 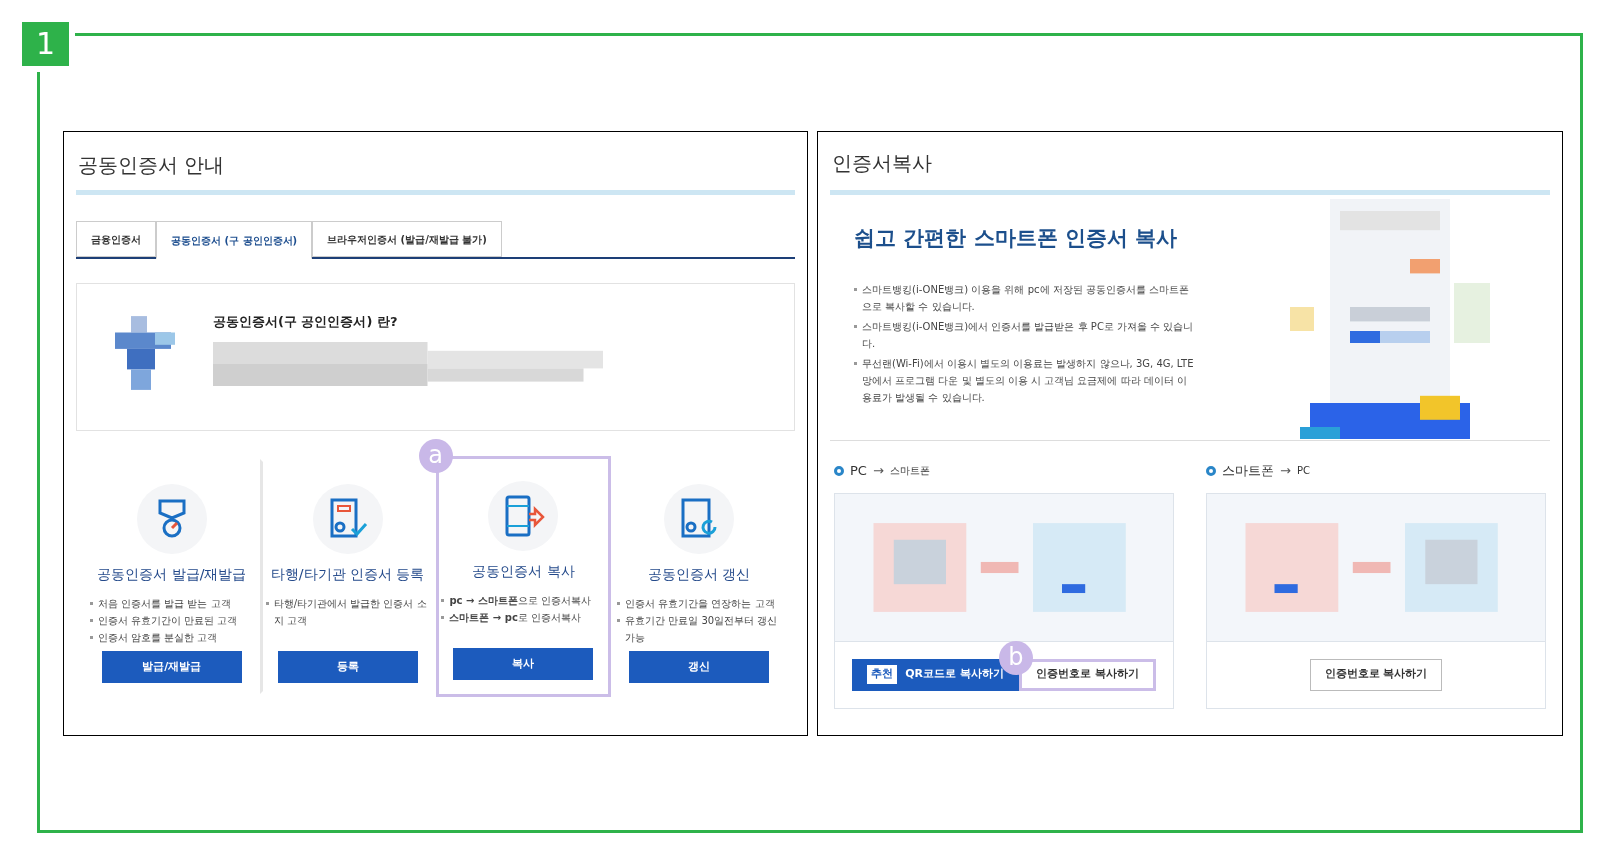 What do you see at coordinates (157, 638) in the screenshot?
I see `bullet-text: 인증서 암호를 분실한 고객` at bounding box center [157, 638].